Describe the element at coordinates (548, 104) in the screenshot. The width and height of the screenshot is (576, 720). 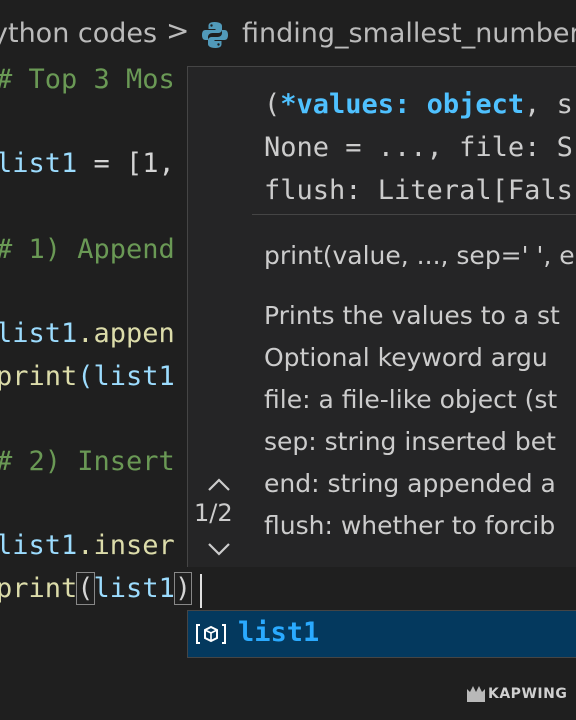
I see `sig-rest-1: , s` at that location.